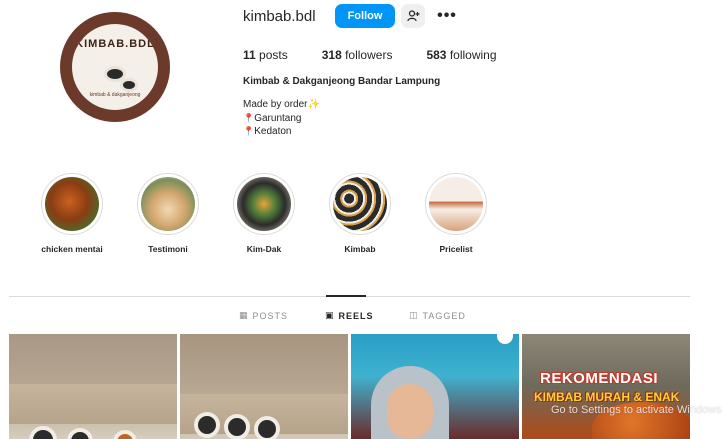  What do you see at coordinates (410, 411) in the screenshot?
I see `person-face` at bounding box center [410, 411].